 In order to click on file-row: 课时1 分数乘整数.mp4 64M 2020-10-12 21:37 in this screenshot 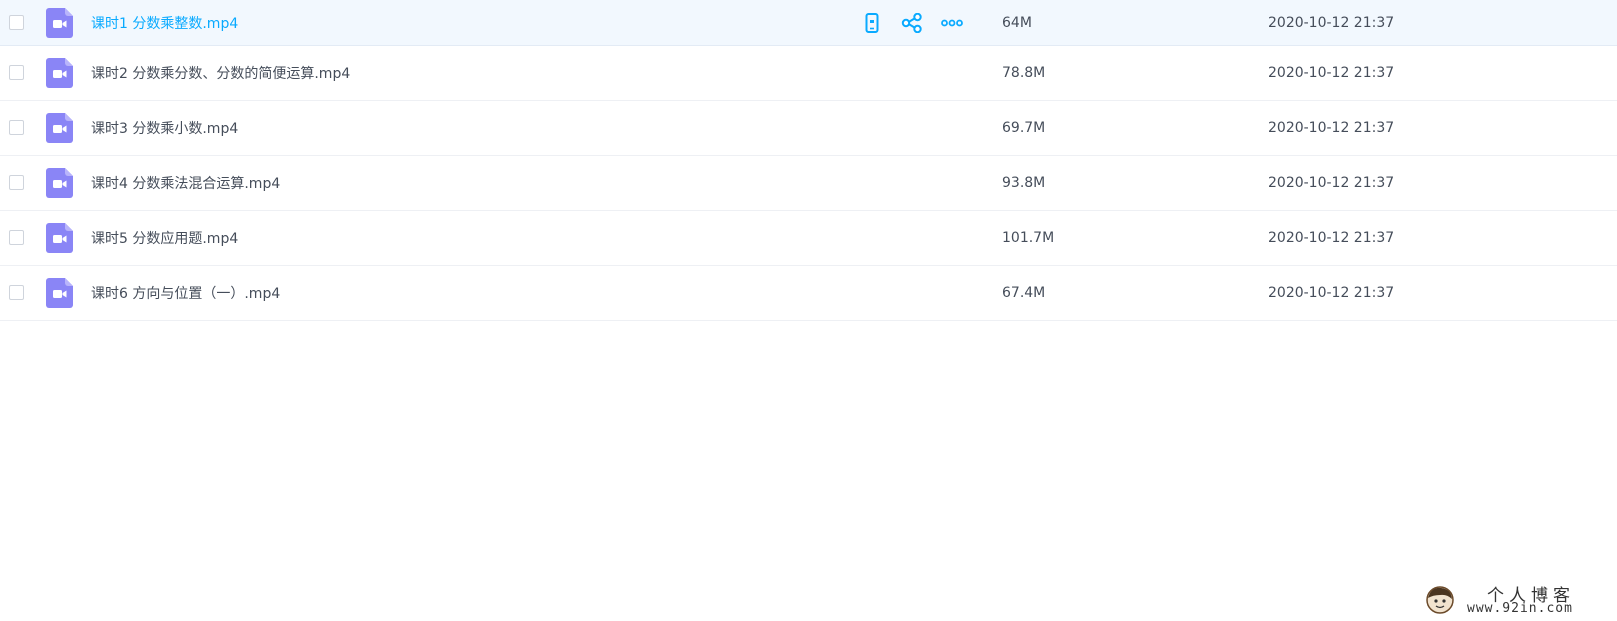, I will do `click(808, 23)`.